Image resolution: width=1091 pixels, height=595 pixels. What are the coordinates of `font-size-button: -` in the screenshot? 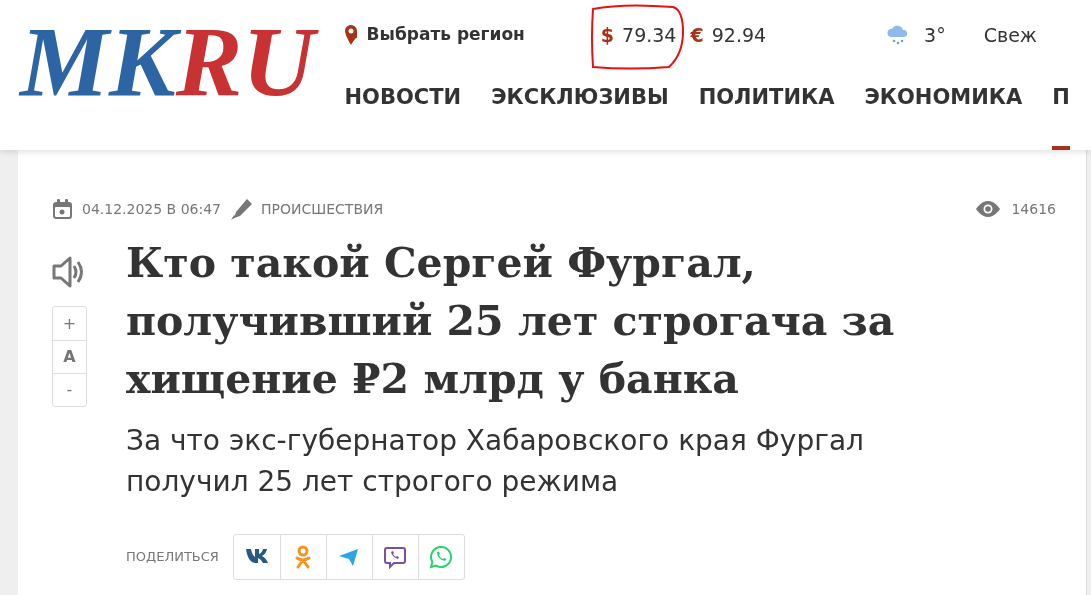 It's located at (69, 389).